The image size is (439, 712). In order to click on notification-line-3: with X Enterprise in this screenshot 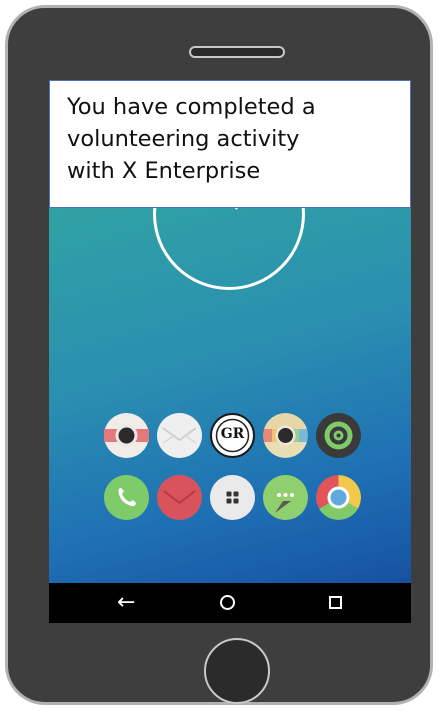, I will do `click(164, 171)`.